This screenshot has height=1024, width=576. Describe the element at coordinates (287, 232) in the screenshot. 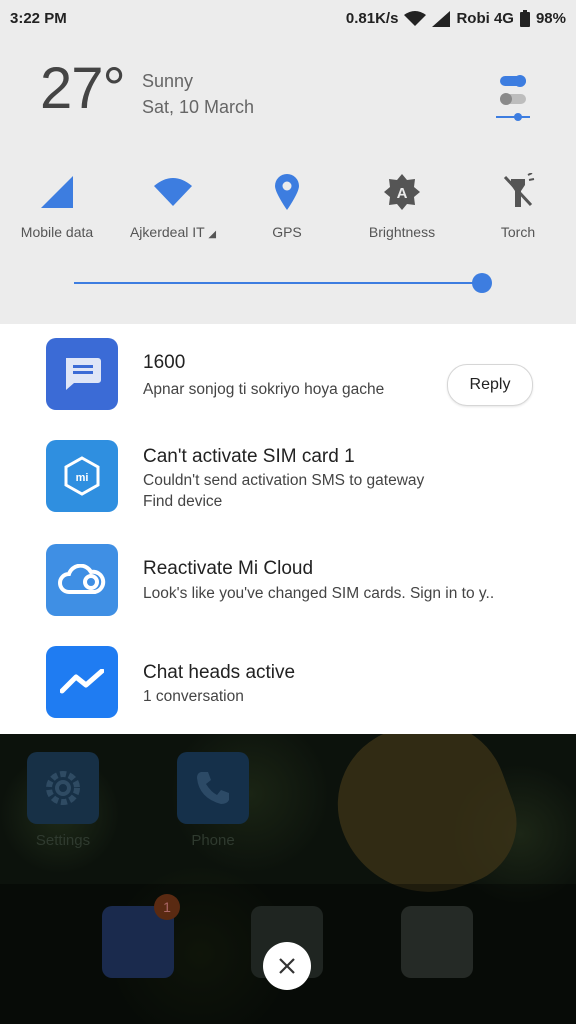

I see `qs-label: GPS` at that location.